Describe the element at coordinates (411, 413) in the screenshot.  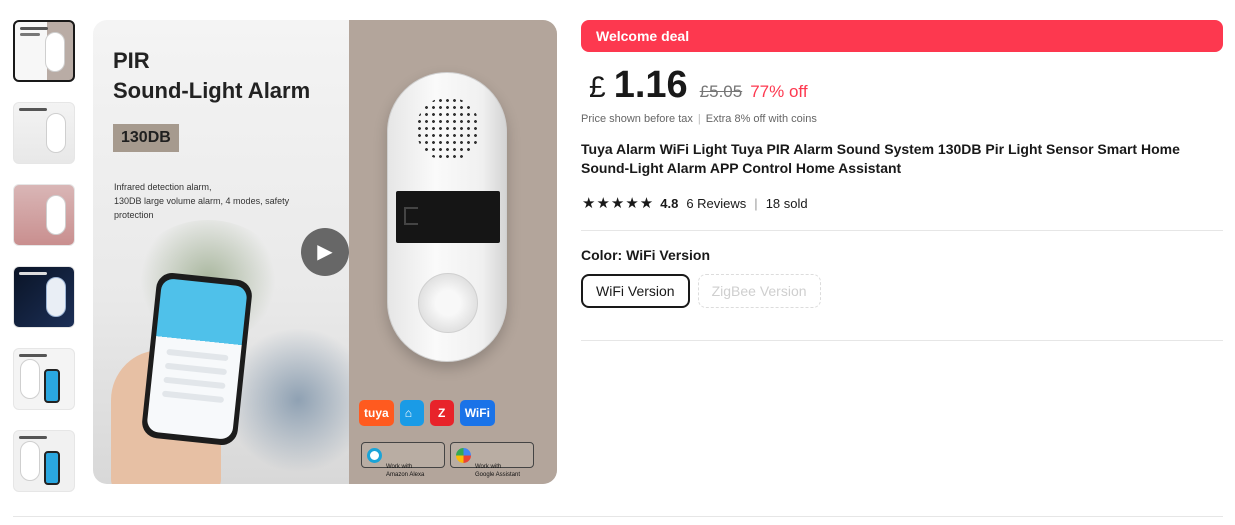
I see `home-icon: ⌂` at that location.